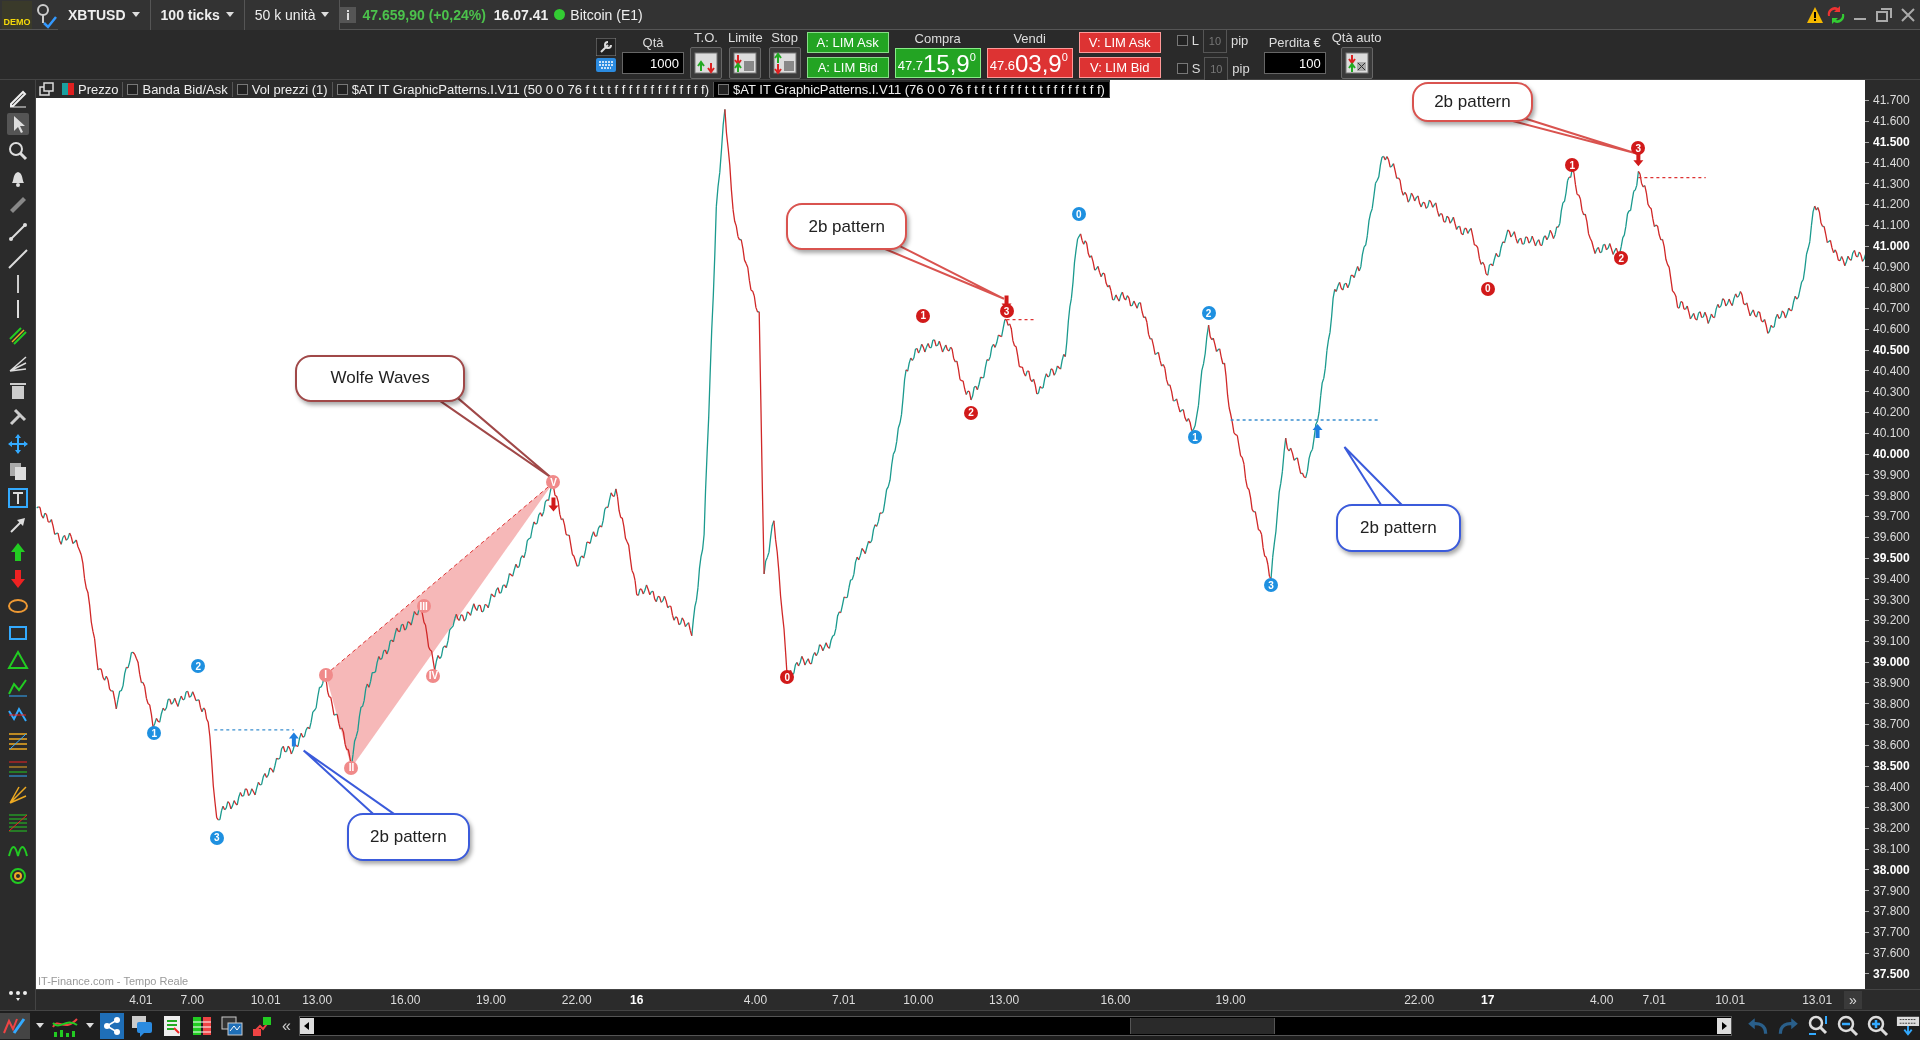 The height and width of the screenshot is (1040, 1920). I want to click on last-price: 47.659,90 (+0,24%), so click(424, 14).